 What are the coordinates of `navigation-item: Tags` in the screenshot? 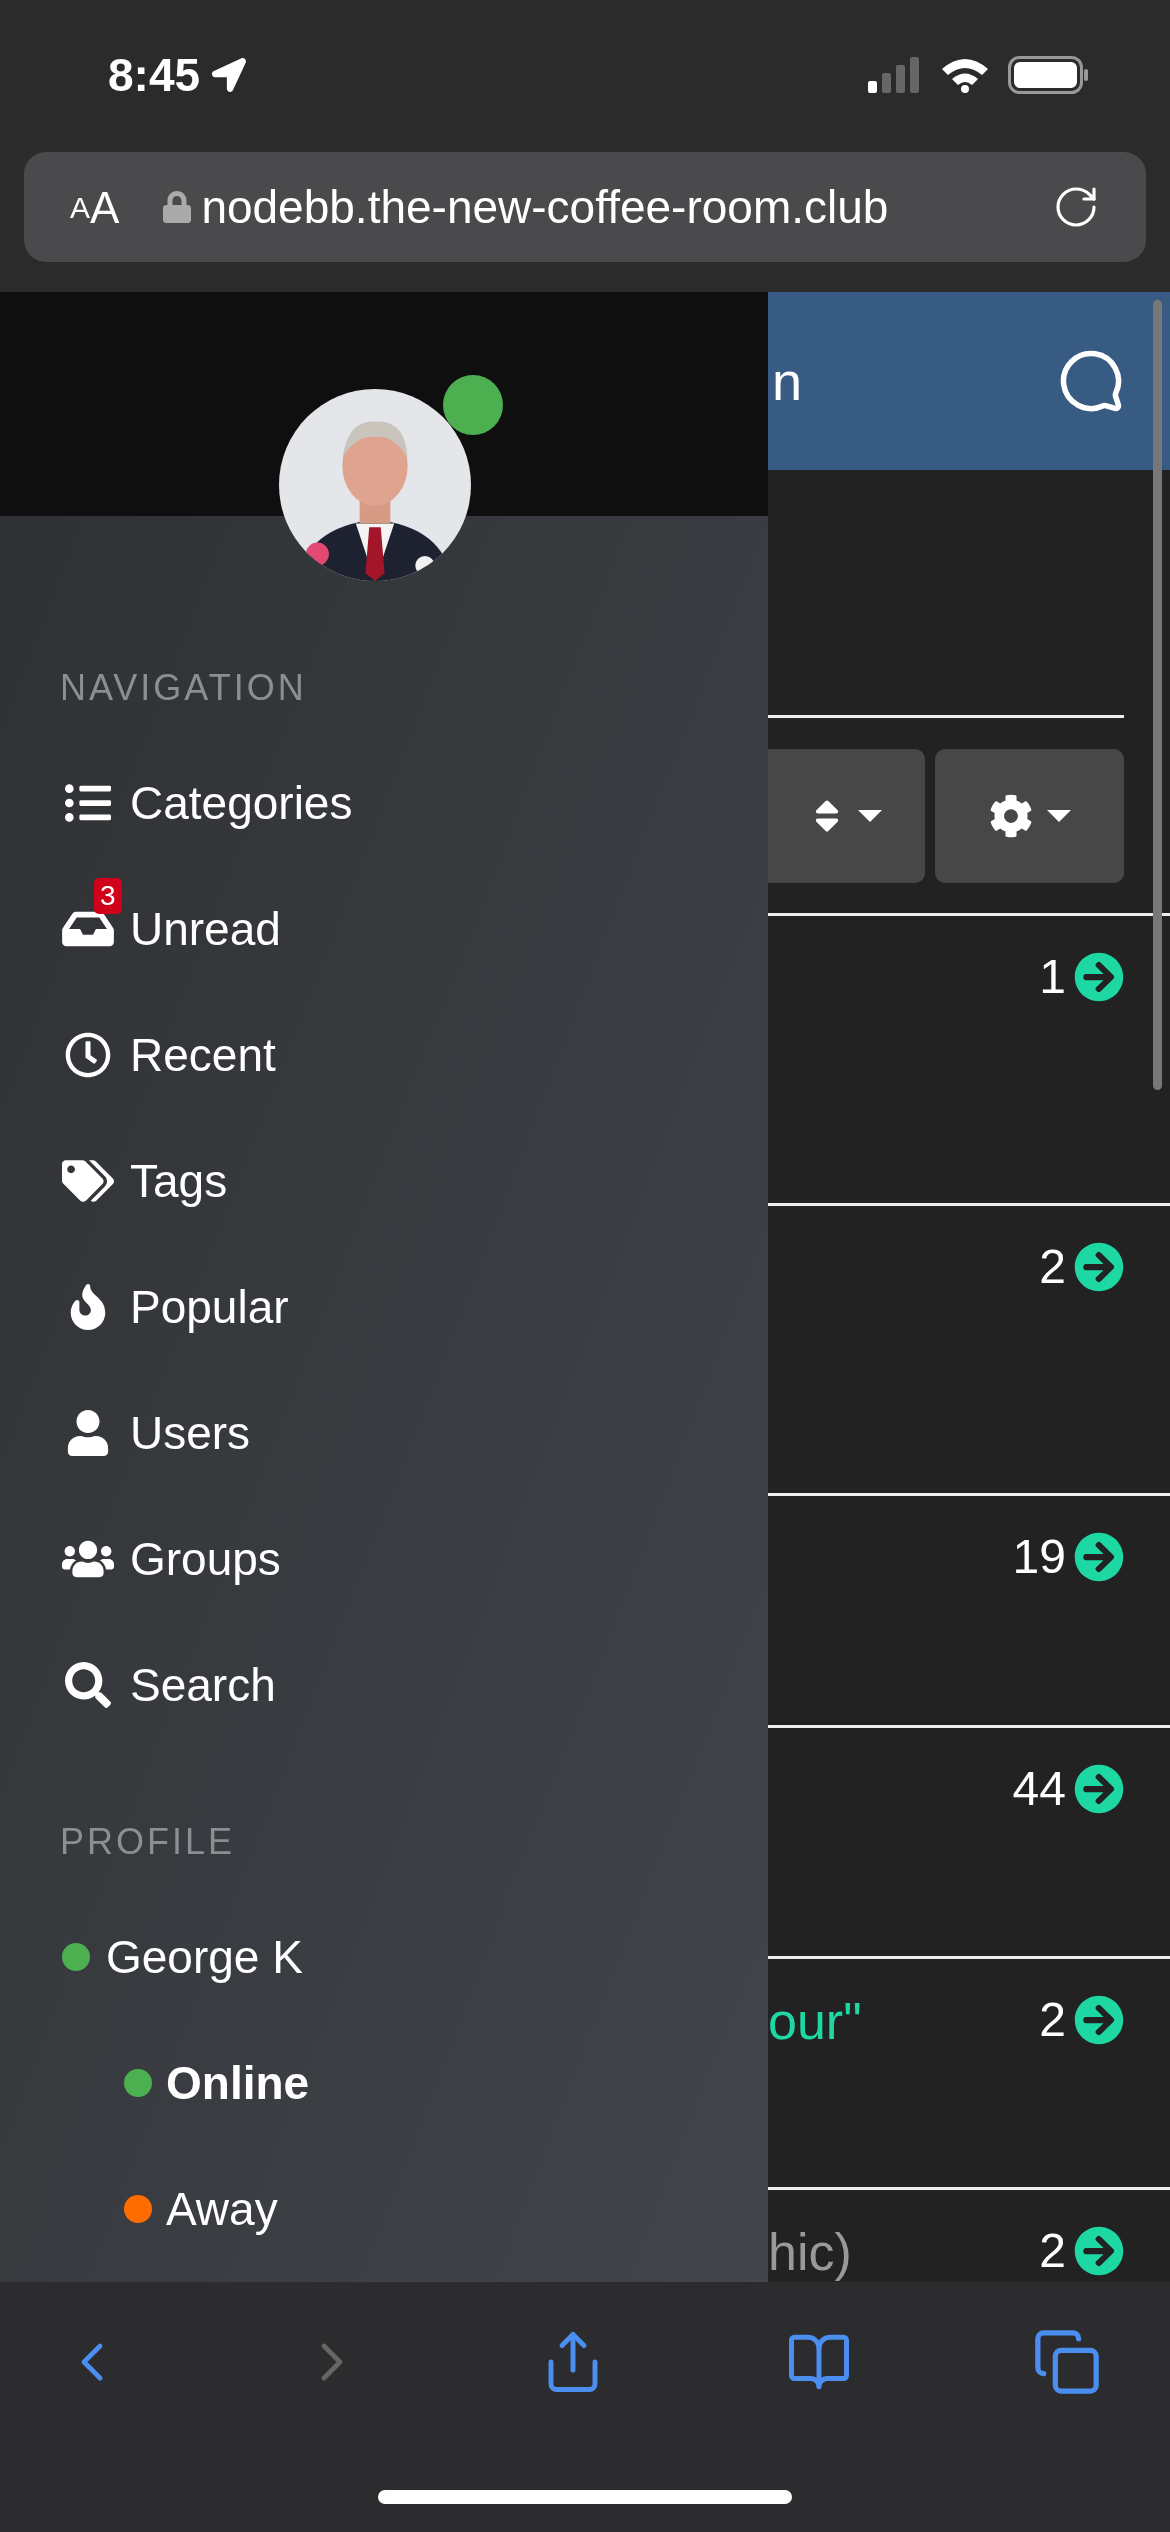 It's located at (384, 1181).